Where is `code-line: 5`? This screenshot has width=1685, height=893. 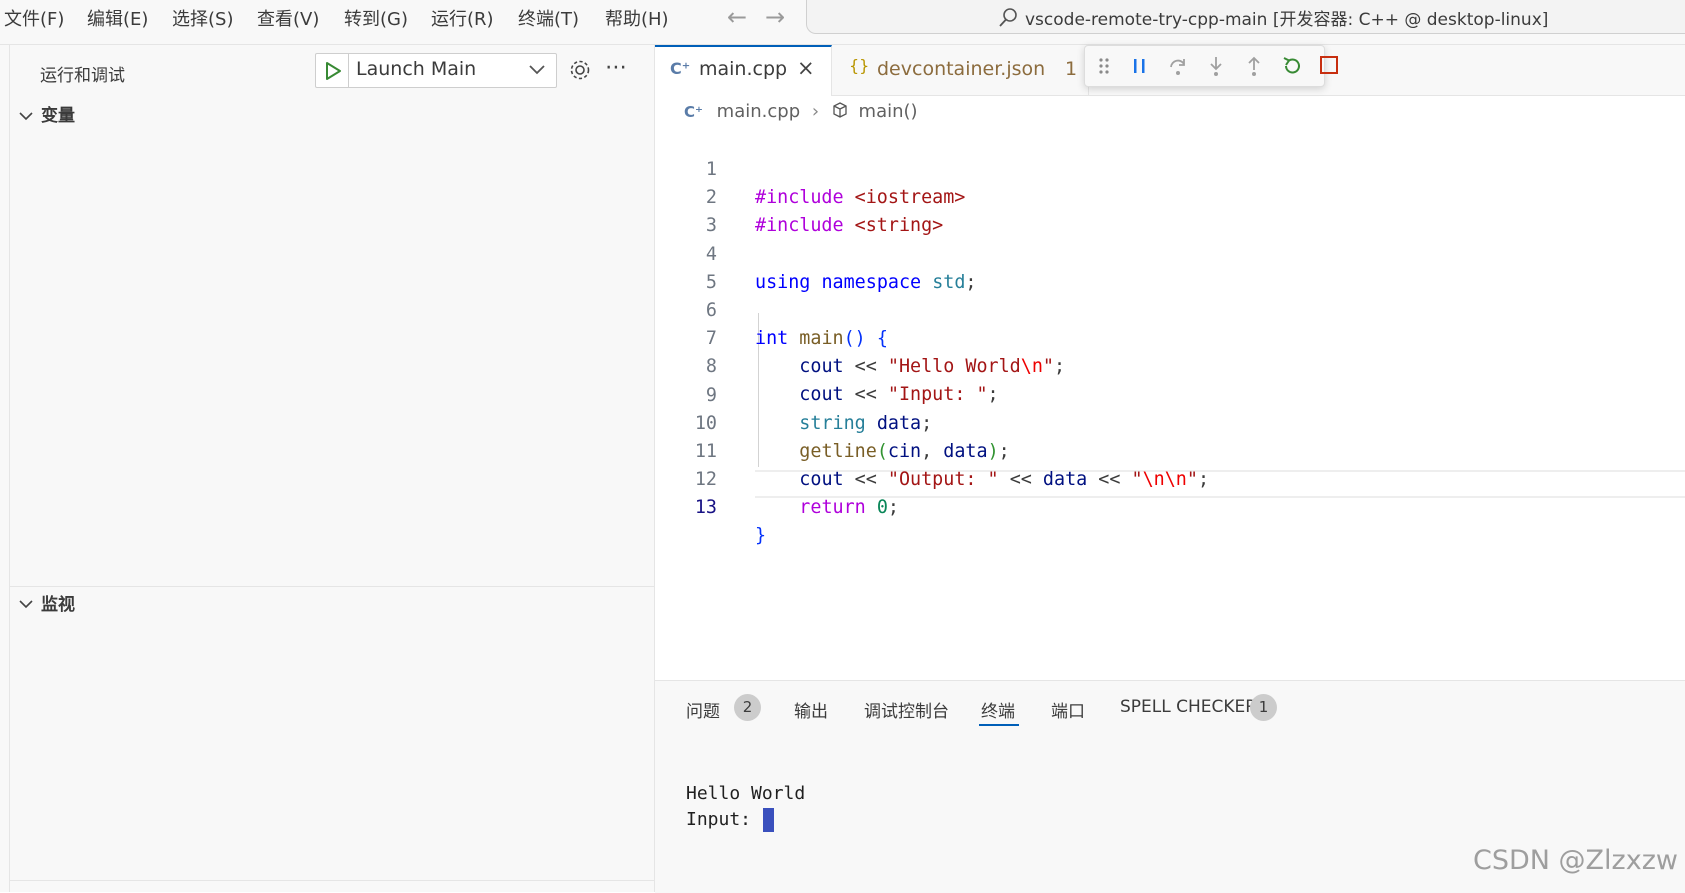 code-line: 5 is located at coordinates (686, 267).